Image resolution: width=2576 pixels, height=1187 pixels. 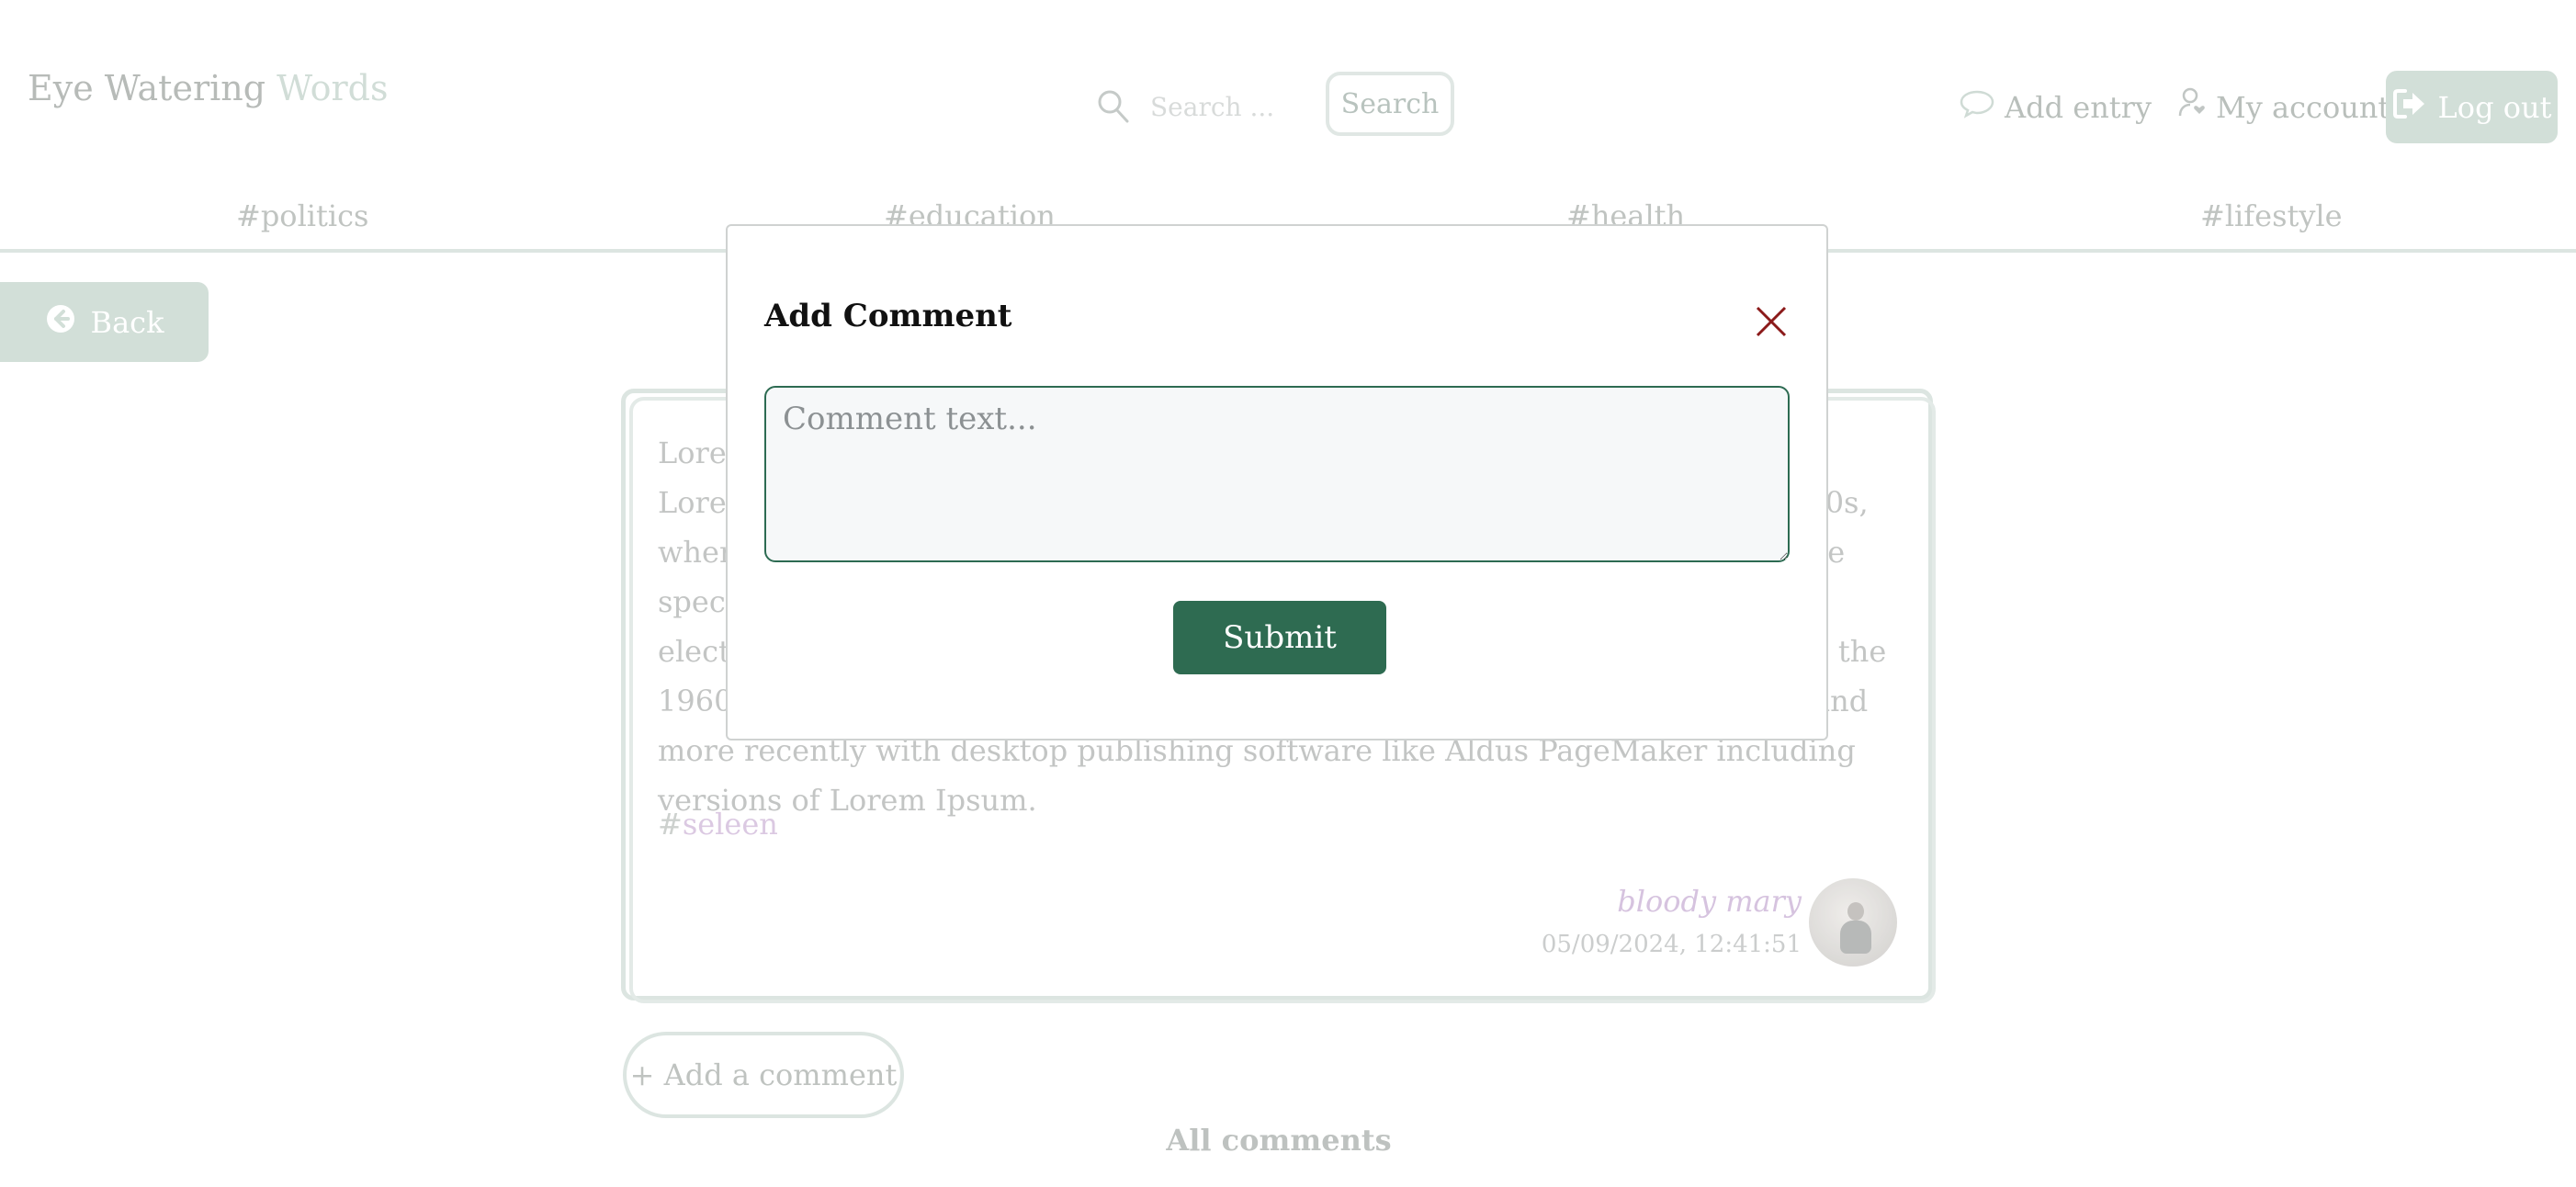 What do you see at coordinates (1279, 637) in the screenshot?
I see `submit-button: Submit` at bounding box center [1279, 637].